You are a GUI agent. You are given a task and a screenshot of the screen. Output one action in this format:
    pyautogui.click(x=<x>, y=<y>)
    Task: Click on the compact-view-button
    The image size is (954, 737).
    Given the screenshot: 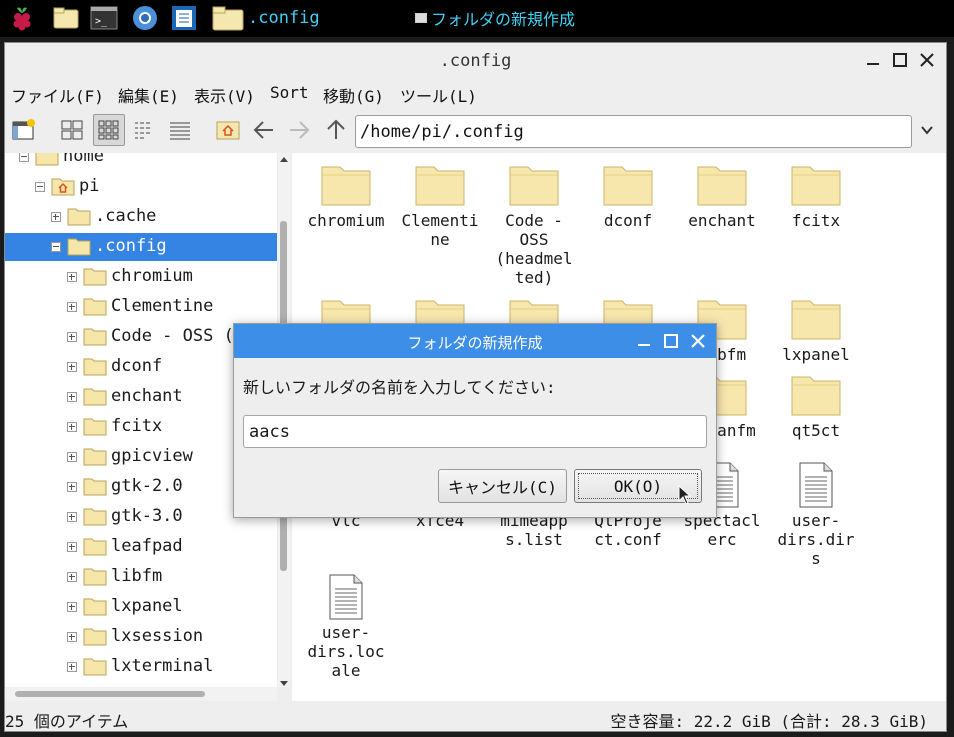 What is the action you would take?
    pyautogui.click(x=145, y=130)
    